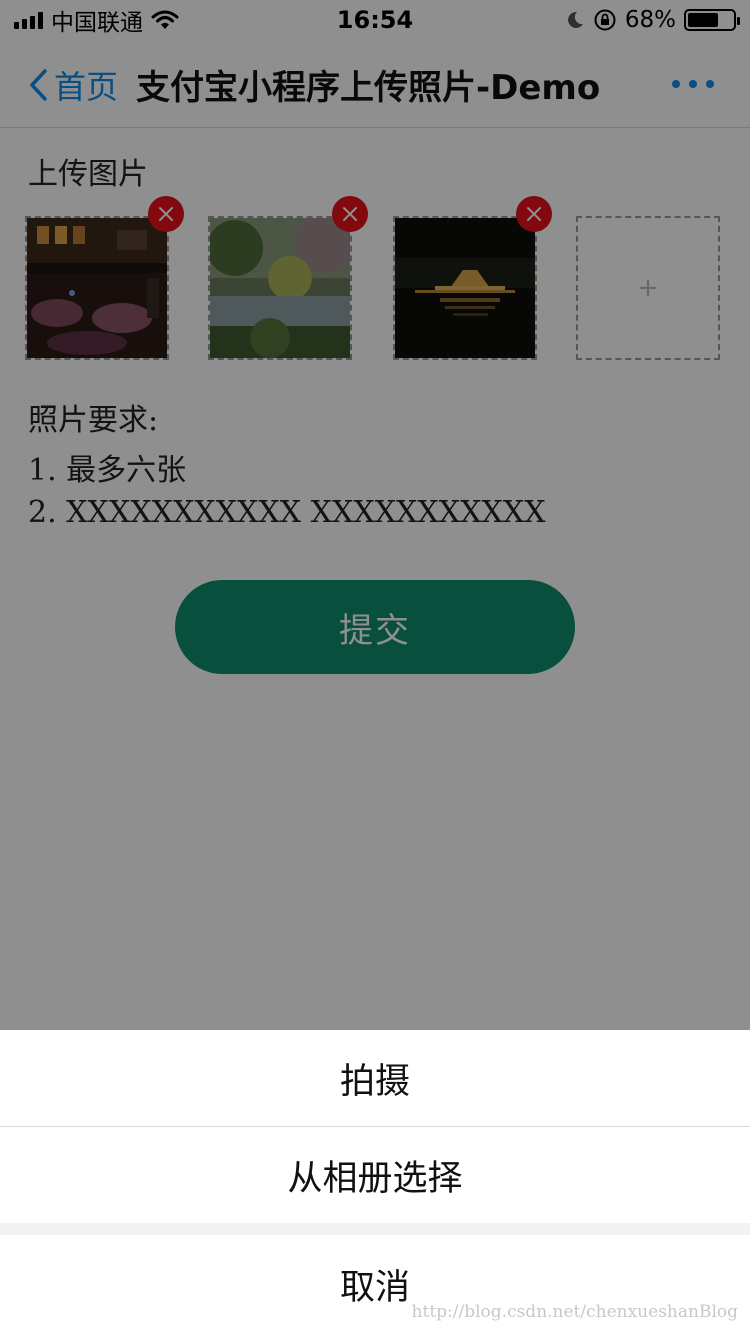 The width and height of the screenshot is (750, 1334). What do you see at coordinates (375, 1078) in the screenshot?
I see `action-take-photo: 拍摄` at bounding box center [375, 1078].